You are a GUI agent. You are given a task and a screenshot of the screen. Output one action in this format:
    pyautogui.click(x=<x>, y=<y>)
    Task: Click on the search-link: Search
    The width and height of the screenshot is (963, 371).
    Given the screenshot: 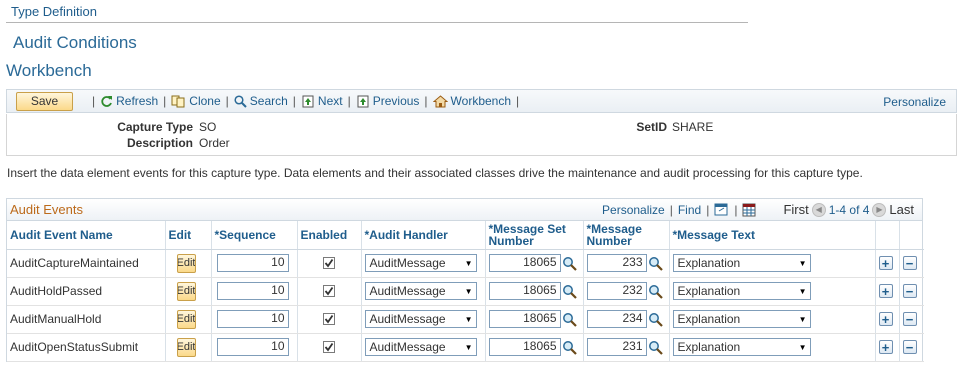 What is the action you would take?
    pyautogui.click(x=261, y=101)
    